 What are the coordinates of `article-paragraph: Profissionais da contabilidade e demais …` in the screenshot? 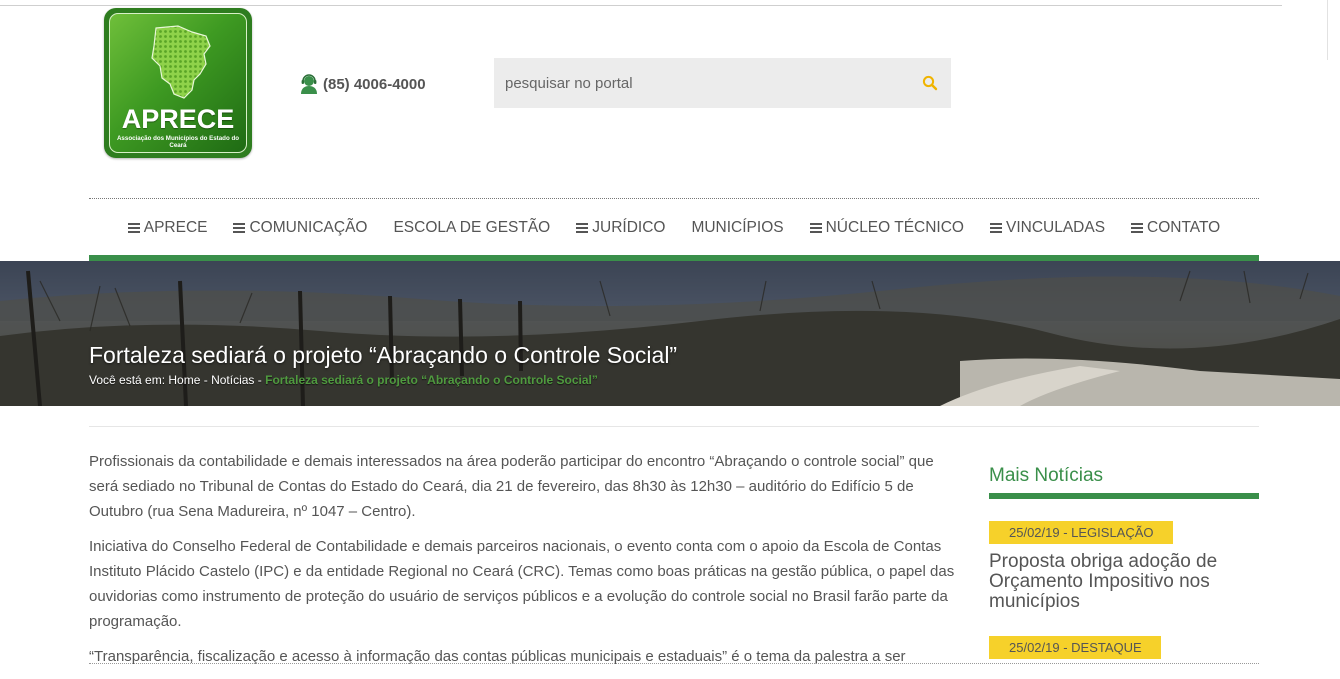 It's located at (511, 486).